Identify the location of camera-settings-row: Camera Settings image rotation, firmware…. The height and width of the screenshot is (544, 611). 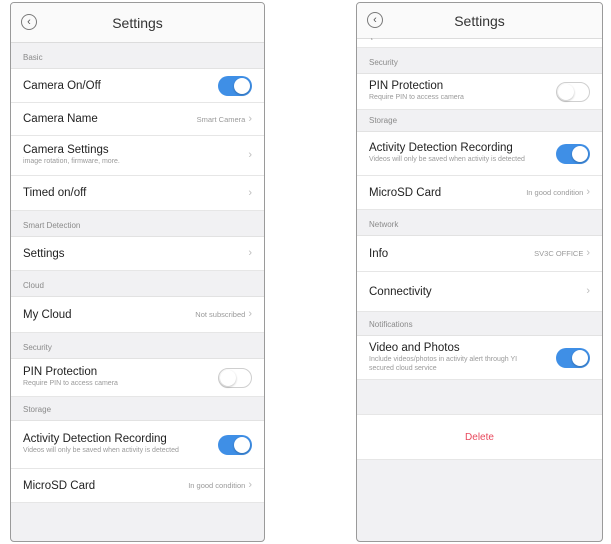
(137, 156).